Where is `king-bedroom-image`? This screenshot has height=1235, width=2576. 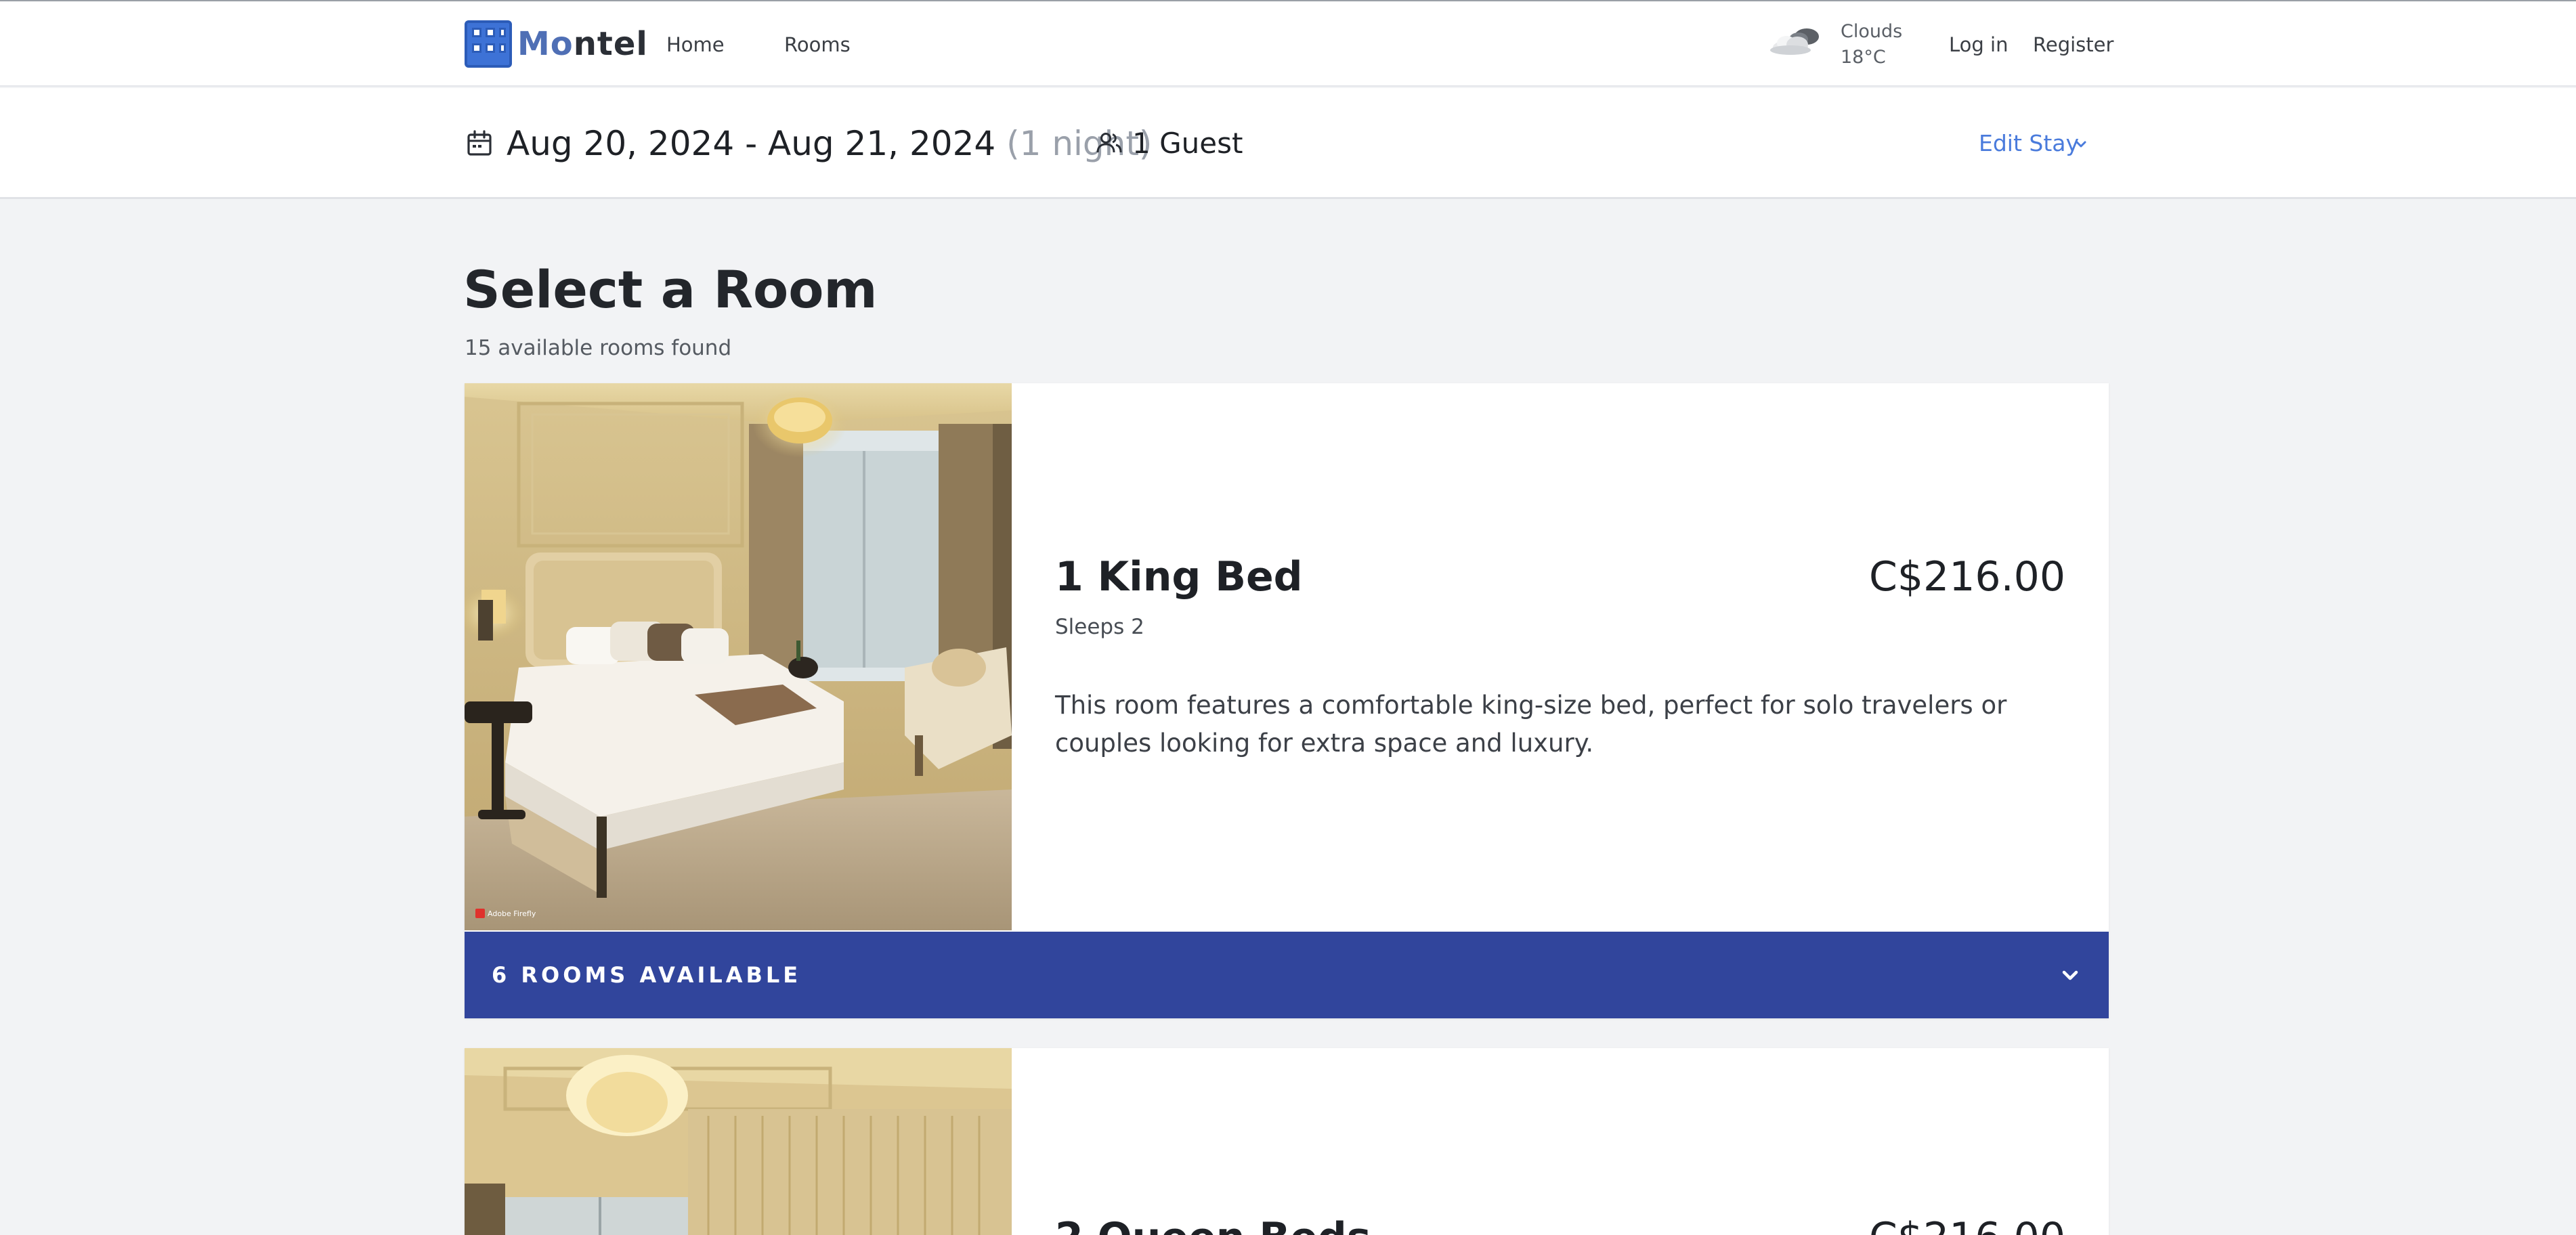 king-bedroom-image is located at coordinates (738, 656).